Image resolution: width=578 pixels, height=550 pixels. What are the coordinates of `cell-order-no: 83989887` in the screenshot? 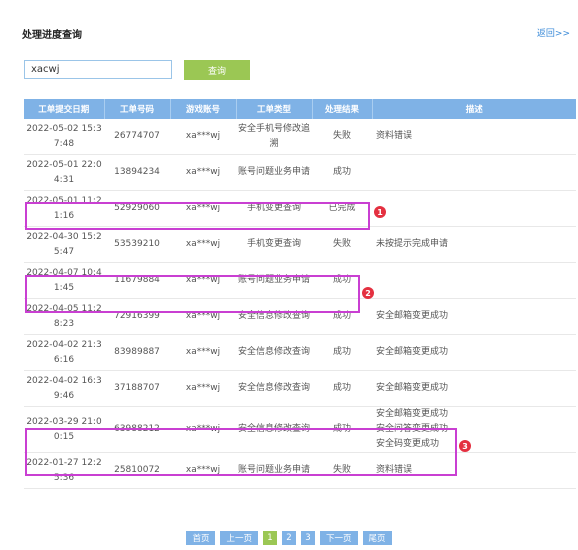 It's located at (137, 352).